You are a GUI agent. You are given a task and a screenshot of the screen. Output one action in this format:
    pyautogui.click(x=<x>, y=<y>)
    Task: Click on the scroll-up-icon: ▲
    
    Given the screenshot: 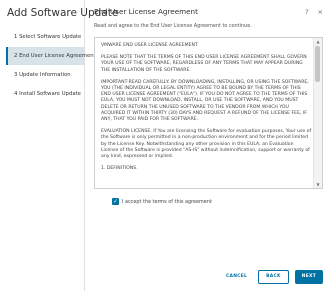 What is the action you would take?
    pyautogui.click(x=318, y=41)
    